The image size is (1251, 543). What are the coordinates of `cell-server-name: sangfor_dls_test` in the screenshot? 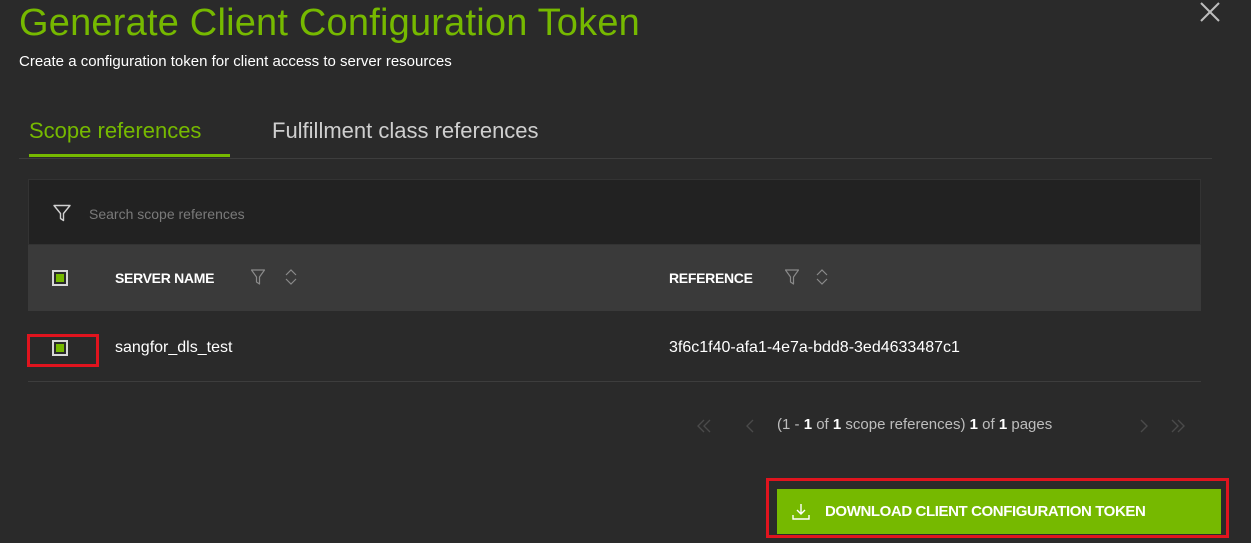 It's located at (174, 347).